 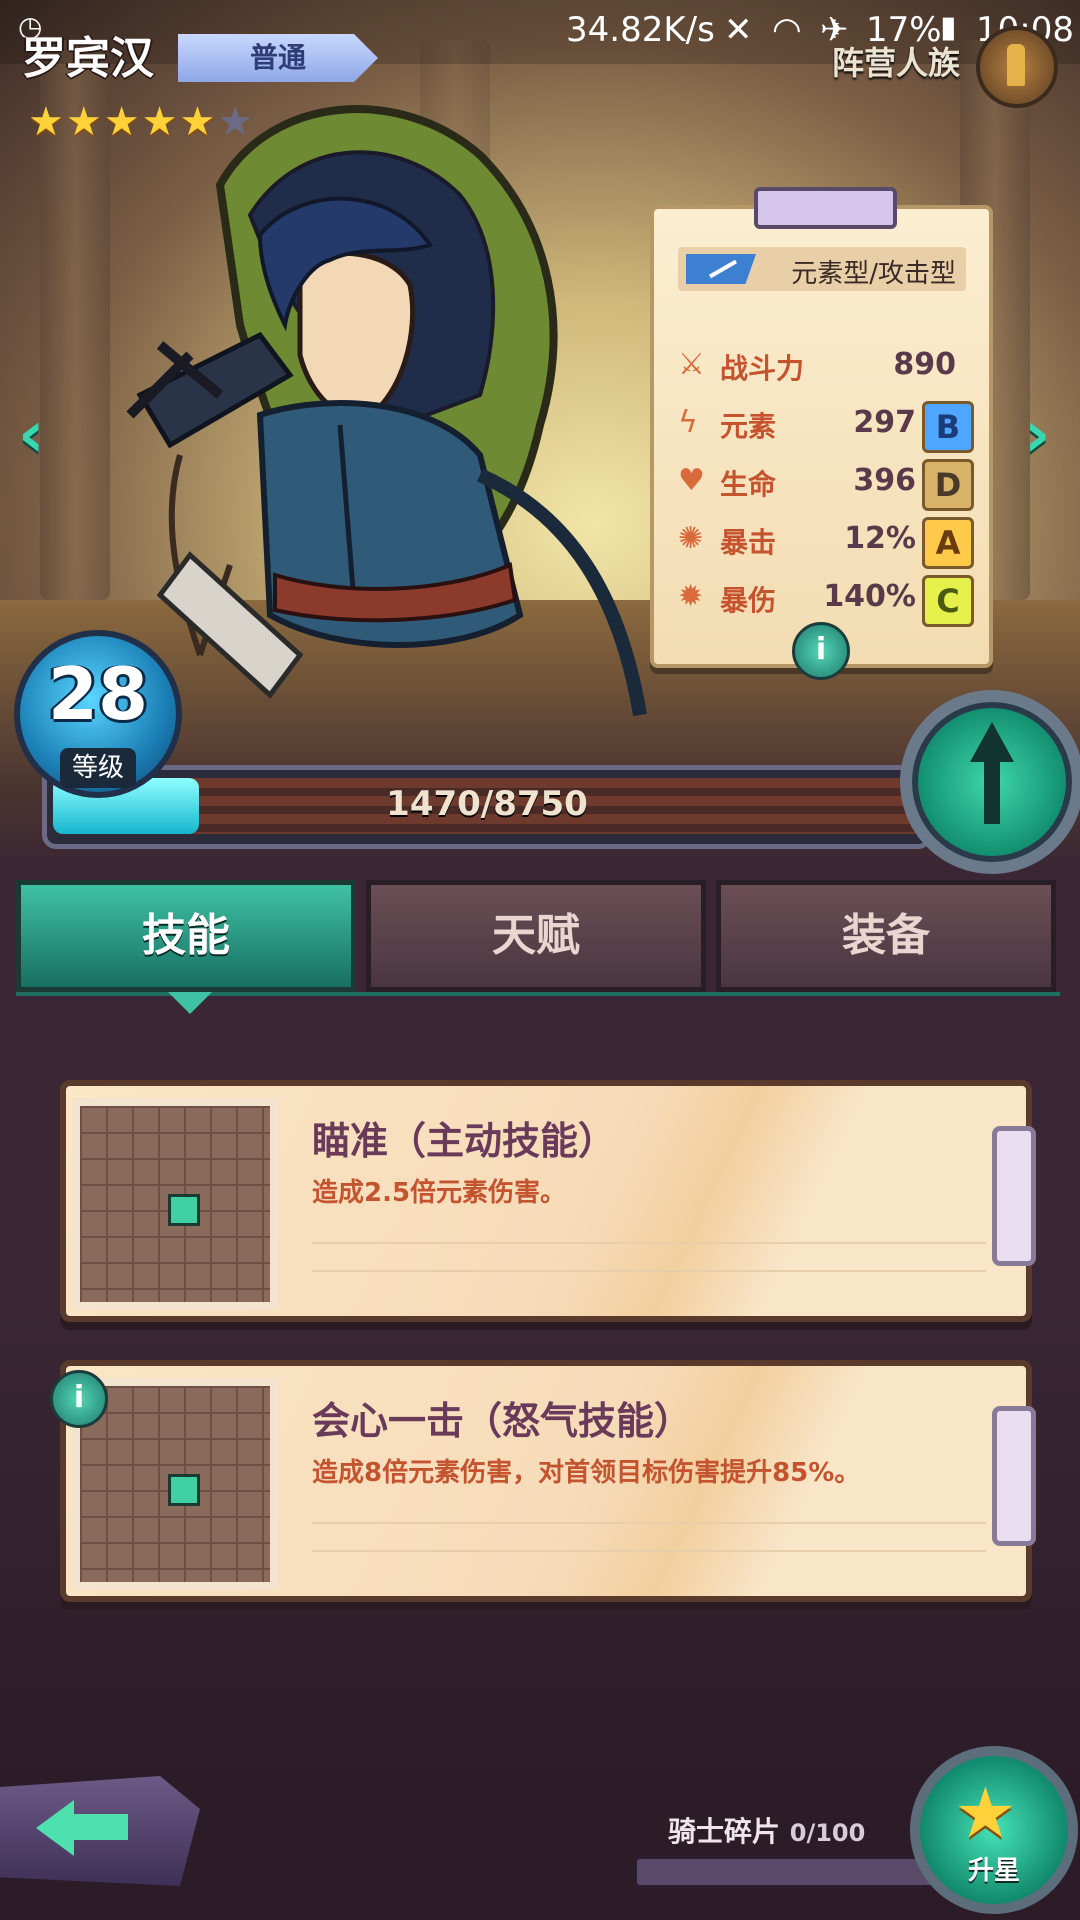 What do you see at coordinates (721, 269) in the screenshot?
I see `sword-icon` at bounding box center [721, 269].